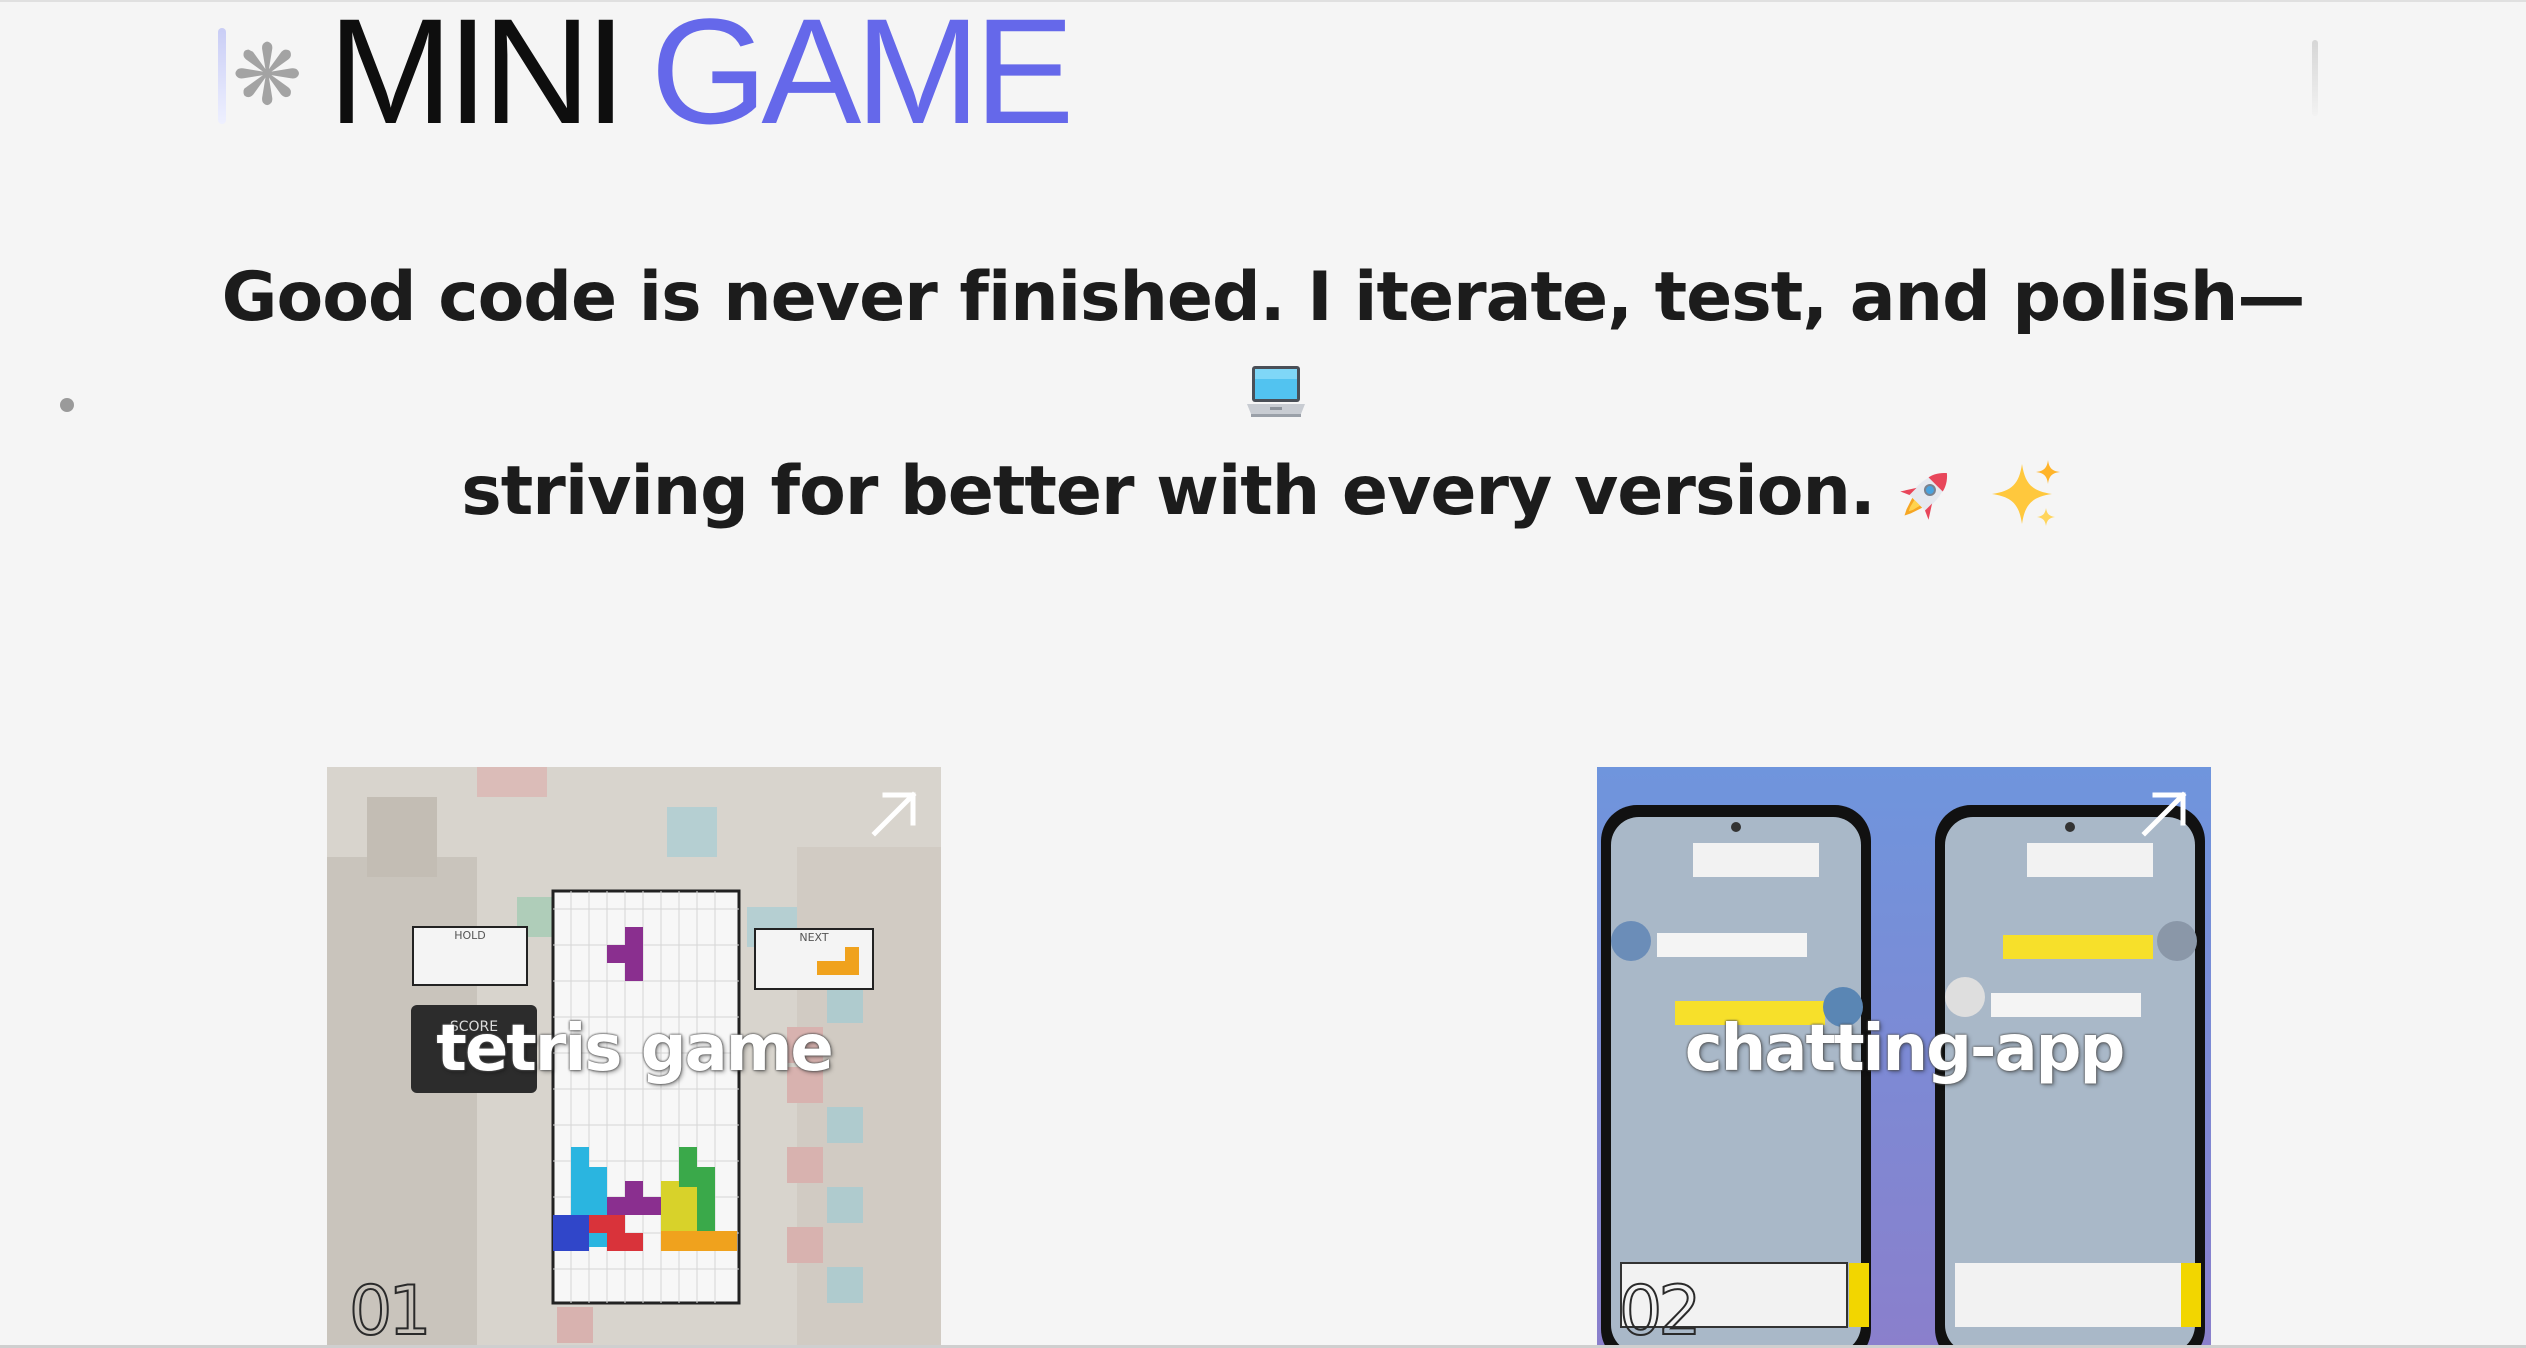  What do you see at coordinates (1905, 1049) in the screenshot?
I see `project-title: chatting-app` at bounding box center [1905, 1049].